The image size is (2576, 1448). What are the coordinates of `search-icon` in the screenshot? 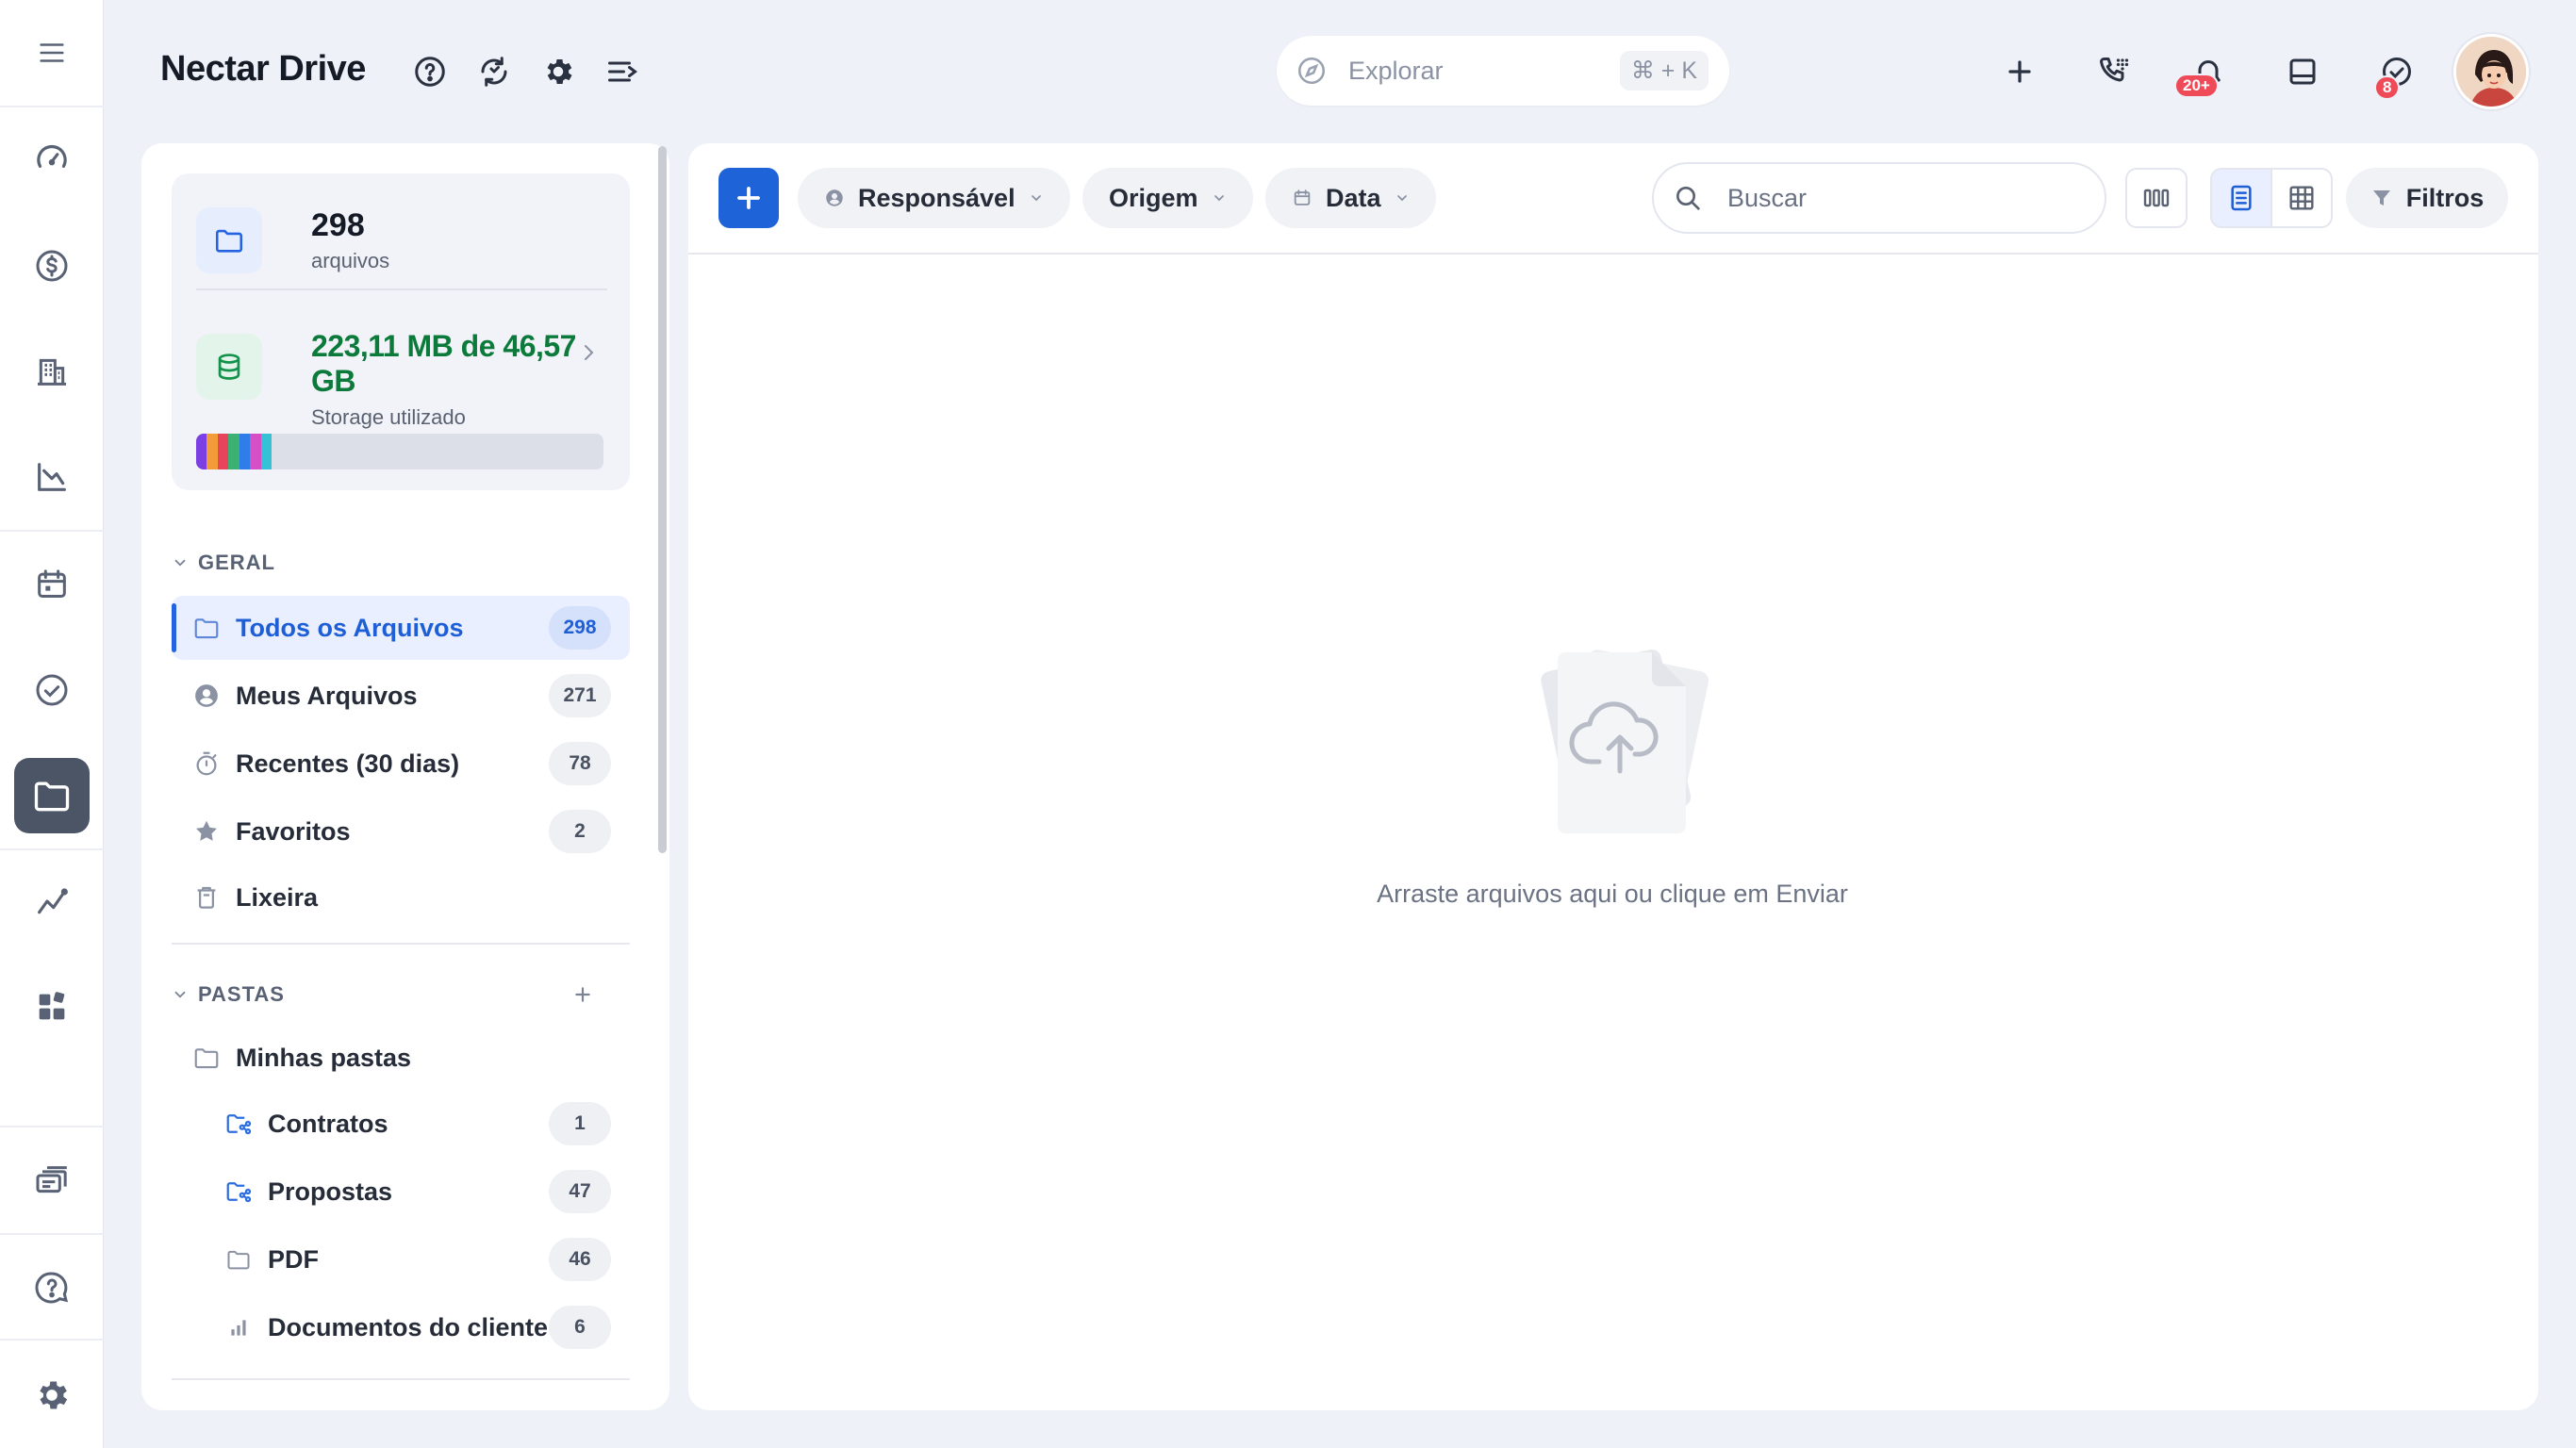 It's located at (1688, 198).